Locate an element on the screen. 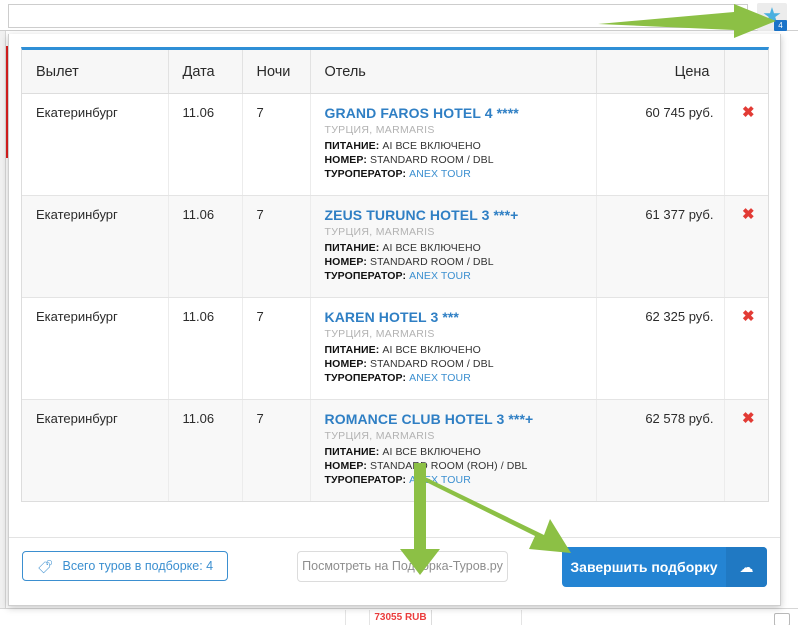  background-cell-c is located at coordinates (477, 617).